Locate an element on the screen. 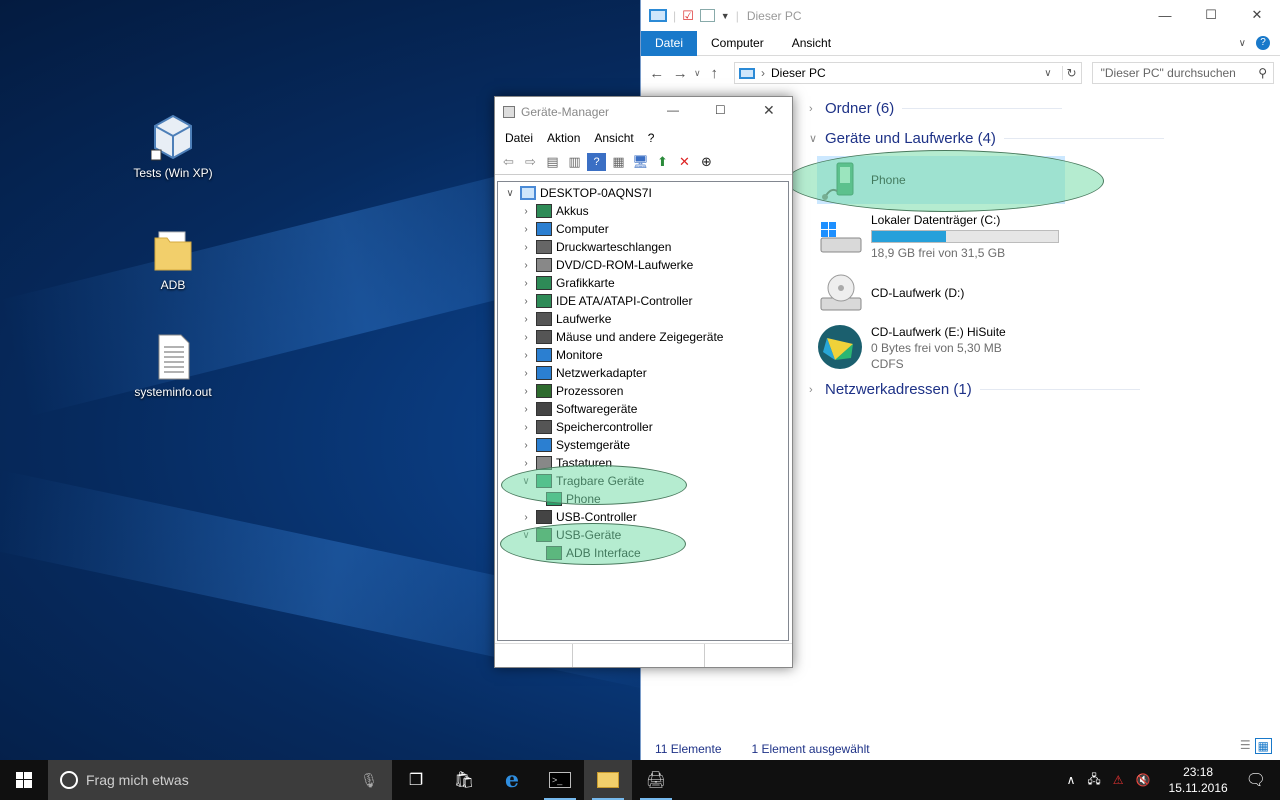  device-phone: Phone is located at coordinates (941, 180).